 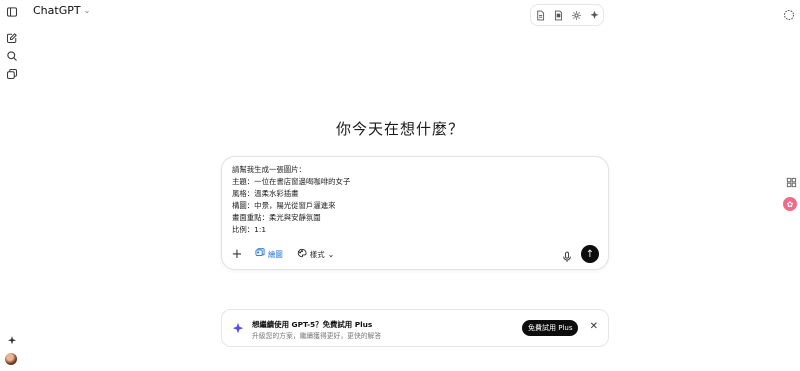 I want to click on style-selector: 樣式 ⌄, so click(x=316, y=254).